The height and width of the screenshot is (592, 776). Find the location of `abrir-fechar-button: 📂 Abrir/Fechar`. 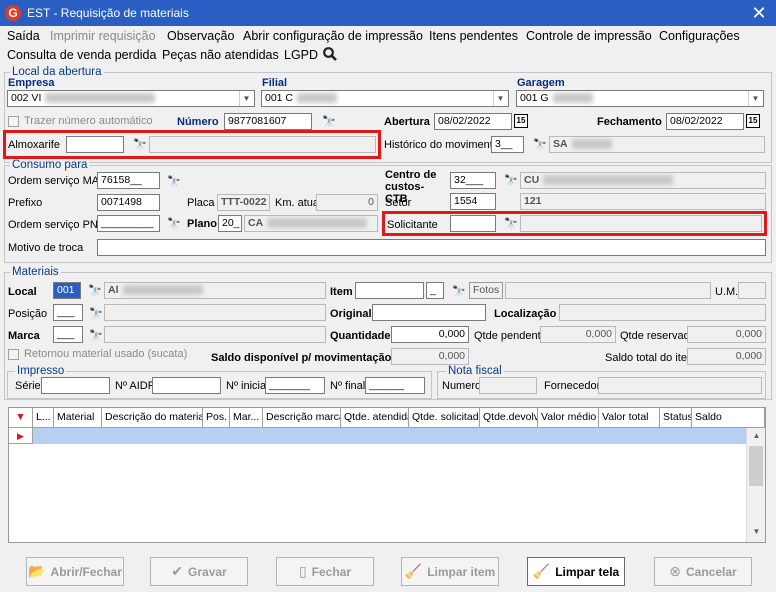

abrir-fechar-button: 📂 Abrir/Fechar is located at coordinates (75, 571).